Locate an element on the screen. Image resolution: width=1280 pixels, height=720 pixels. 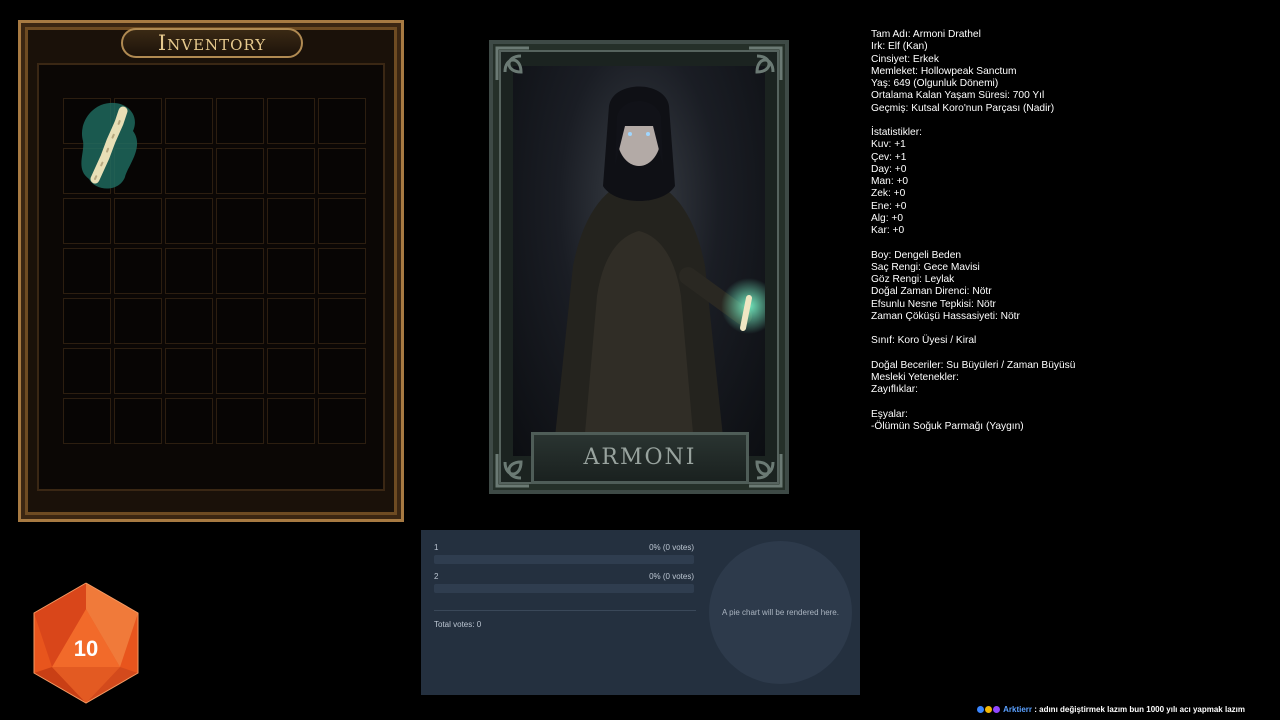
character-sheet-line: Kar: +0 is located at coordinates (888, 230).